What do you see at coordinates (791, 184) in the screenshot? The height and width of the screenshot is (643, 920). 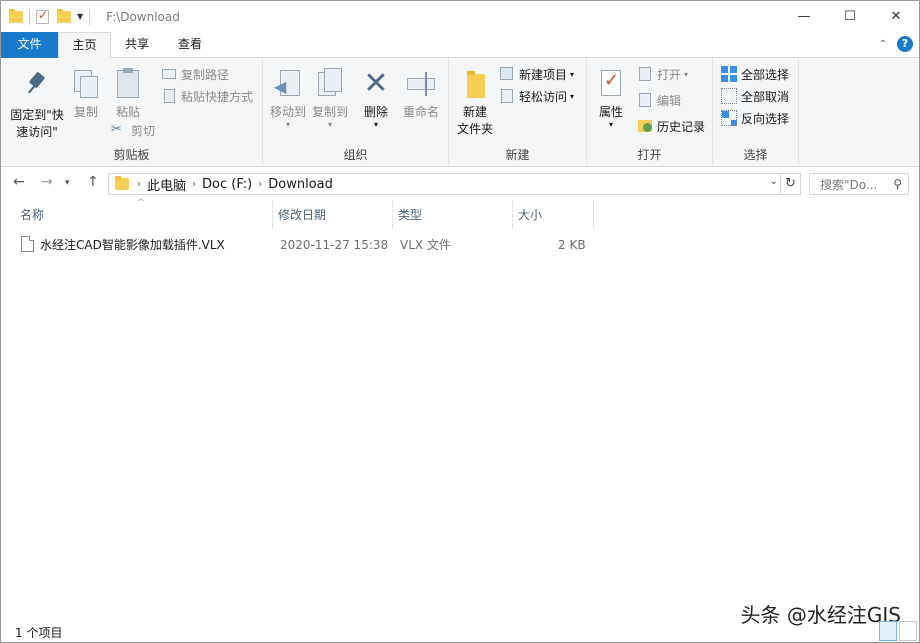 I see `refresh-icon: ↻` at bounding box center [791, 184].